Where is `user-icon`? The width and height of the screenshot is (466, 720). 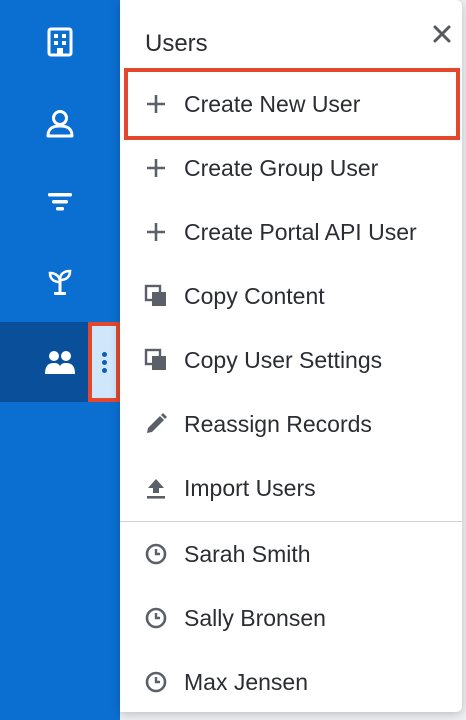 user-icon is located at coordinates (60, 124).